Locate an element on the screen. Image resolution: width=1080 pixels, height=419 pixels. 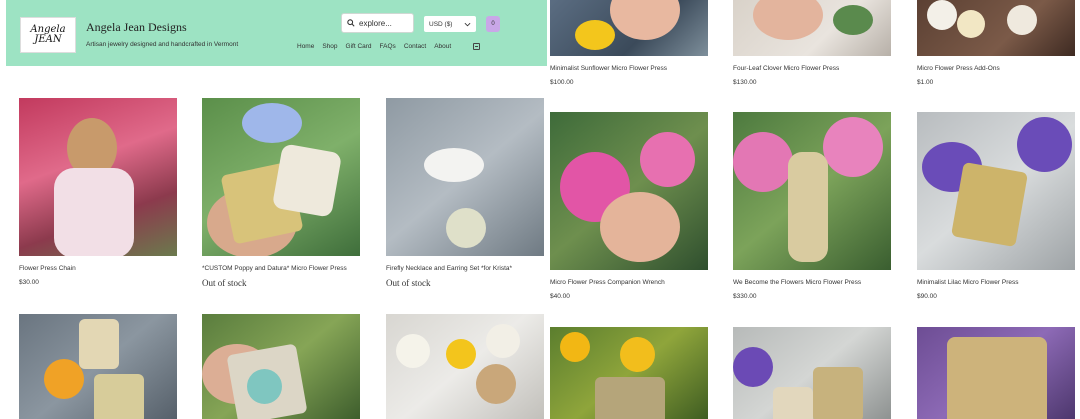
search-icon is located at coordinates (351, 23).